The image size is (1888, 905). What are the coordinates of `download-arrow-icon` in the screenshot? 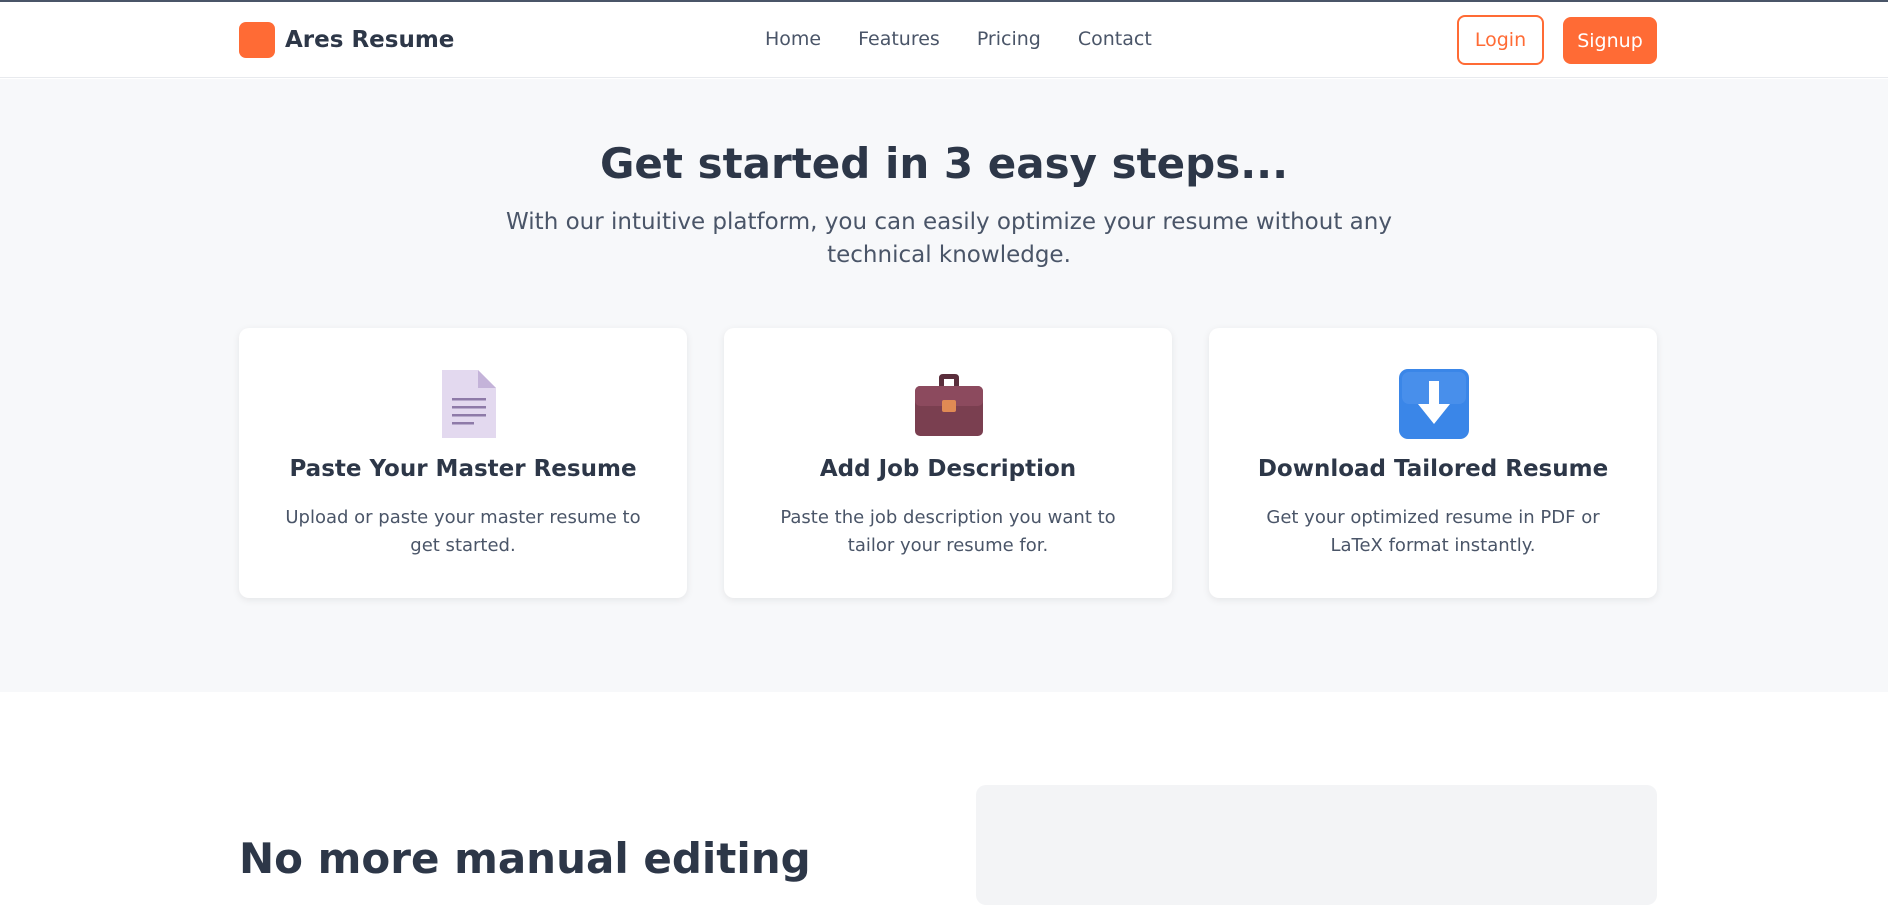 It's located at (1434, 404).